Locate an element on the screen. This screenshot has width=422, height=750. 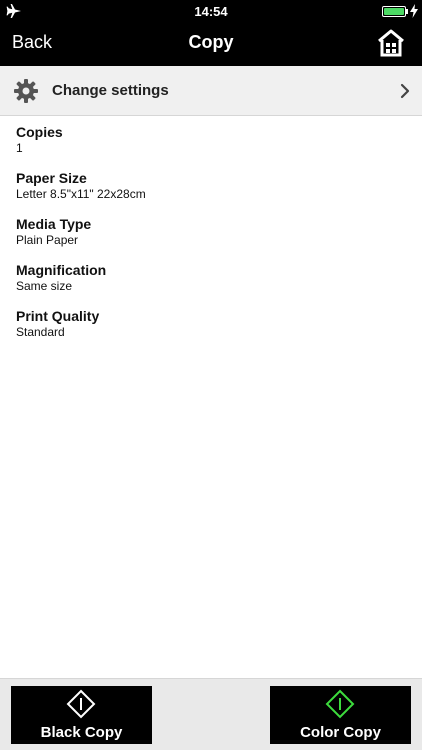
gear-icon is located at coordinates (26, 91).